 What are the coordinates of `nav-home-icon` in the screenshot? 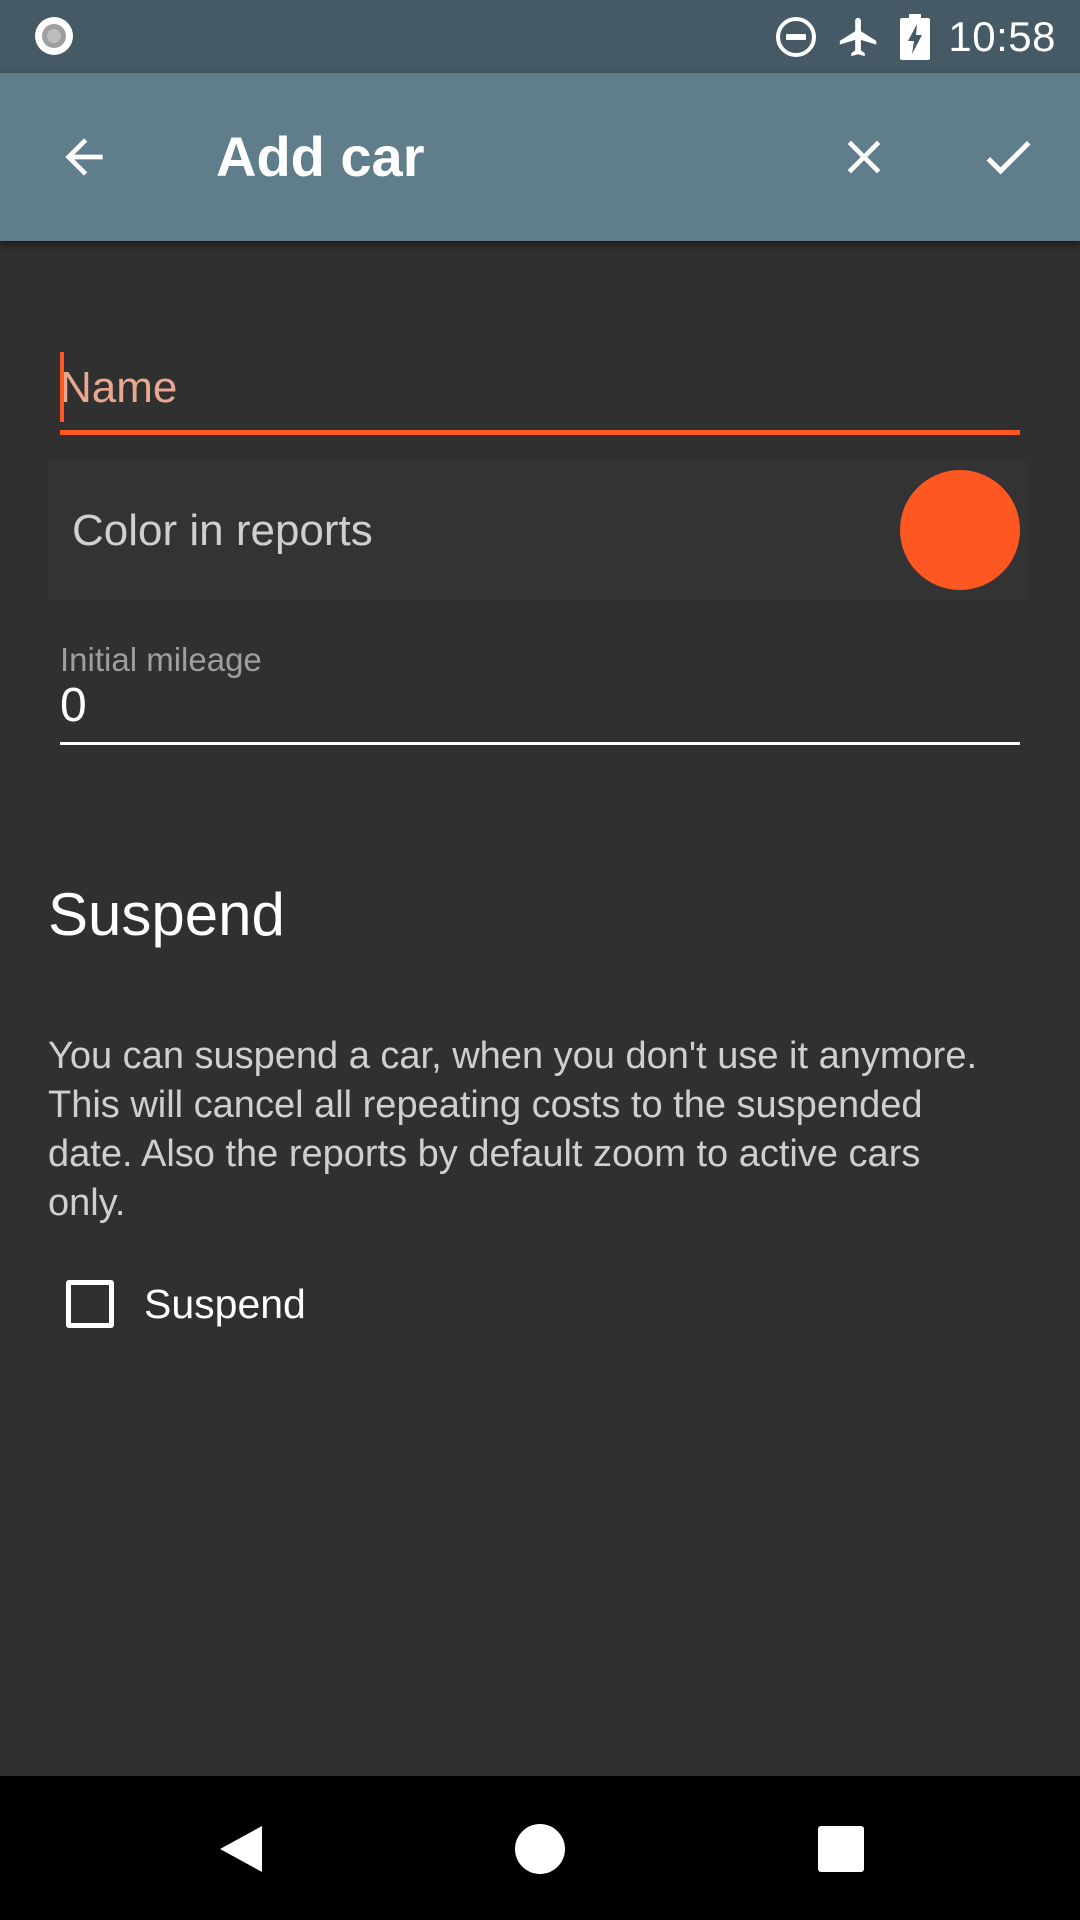 It's located at (540, 1849).